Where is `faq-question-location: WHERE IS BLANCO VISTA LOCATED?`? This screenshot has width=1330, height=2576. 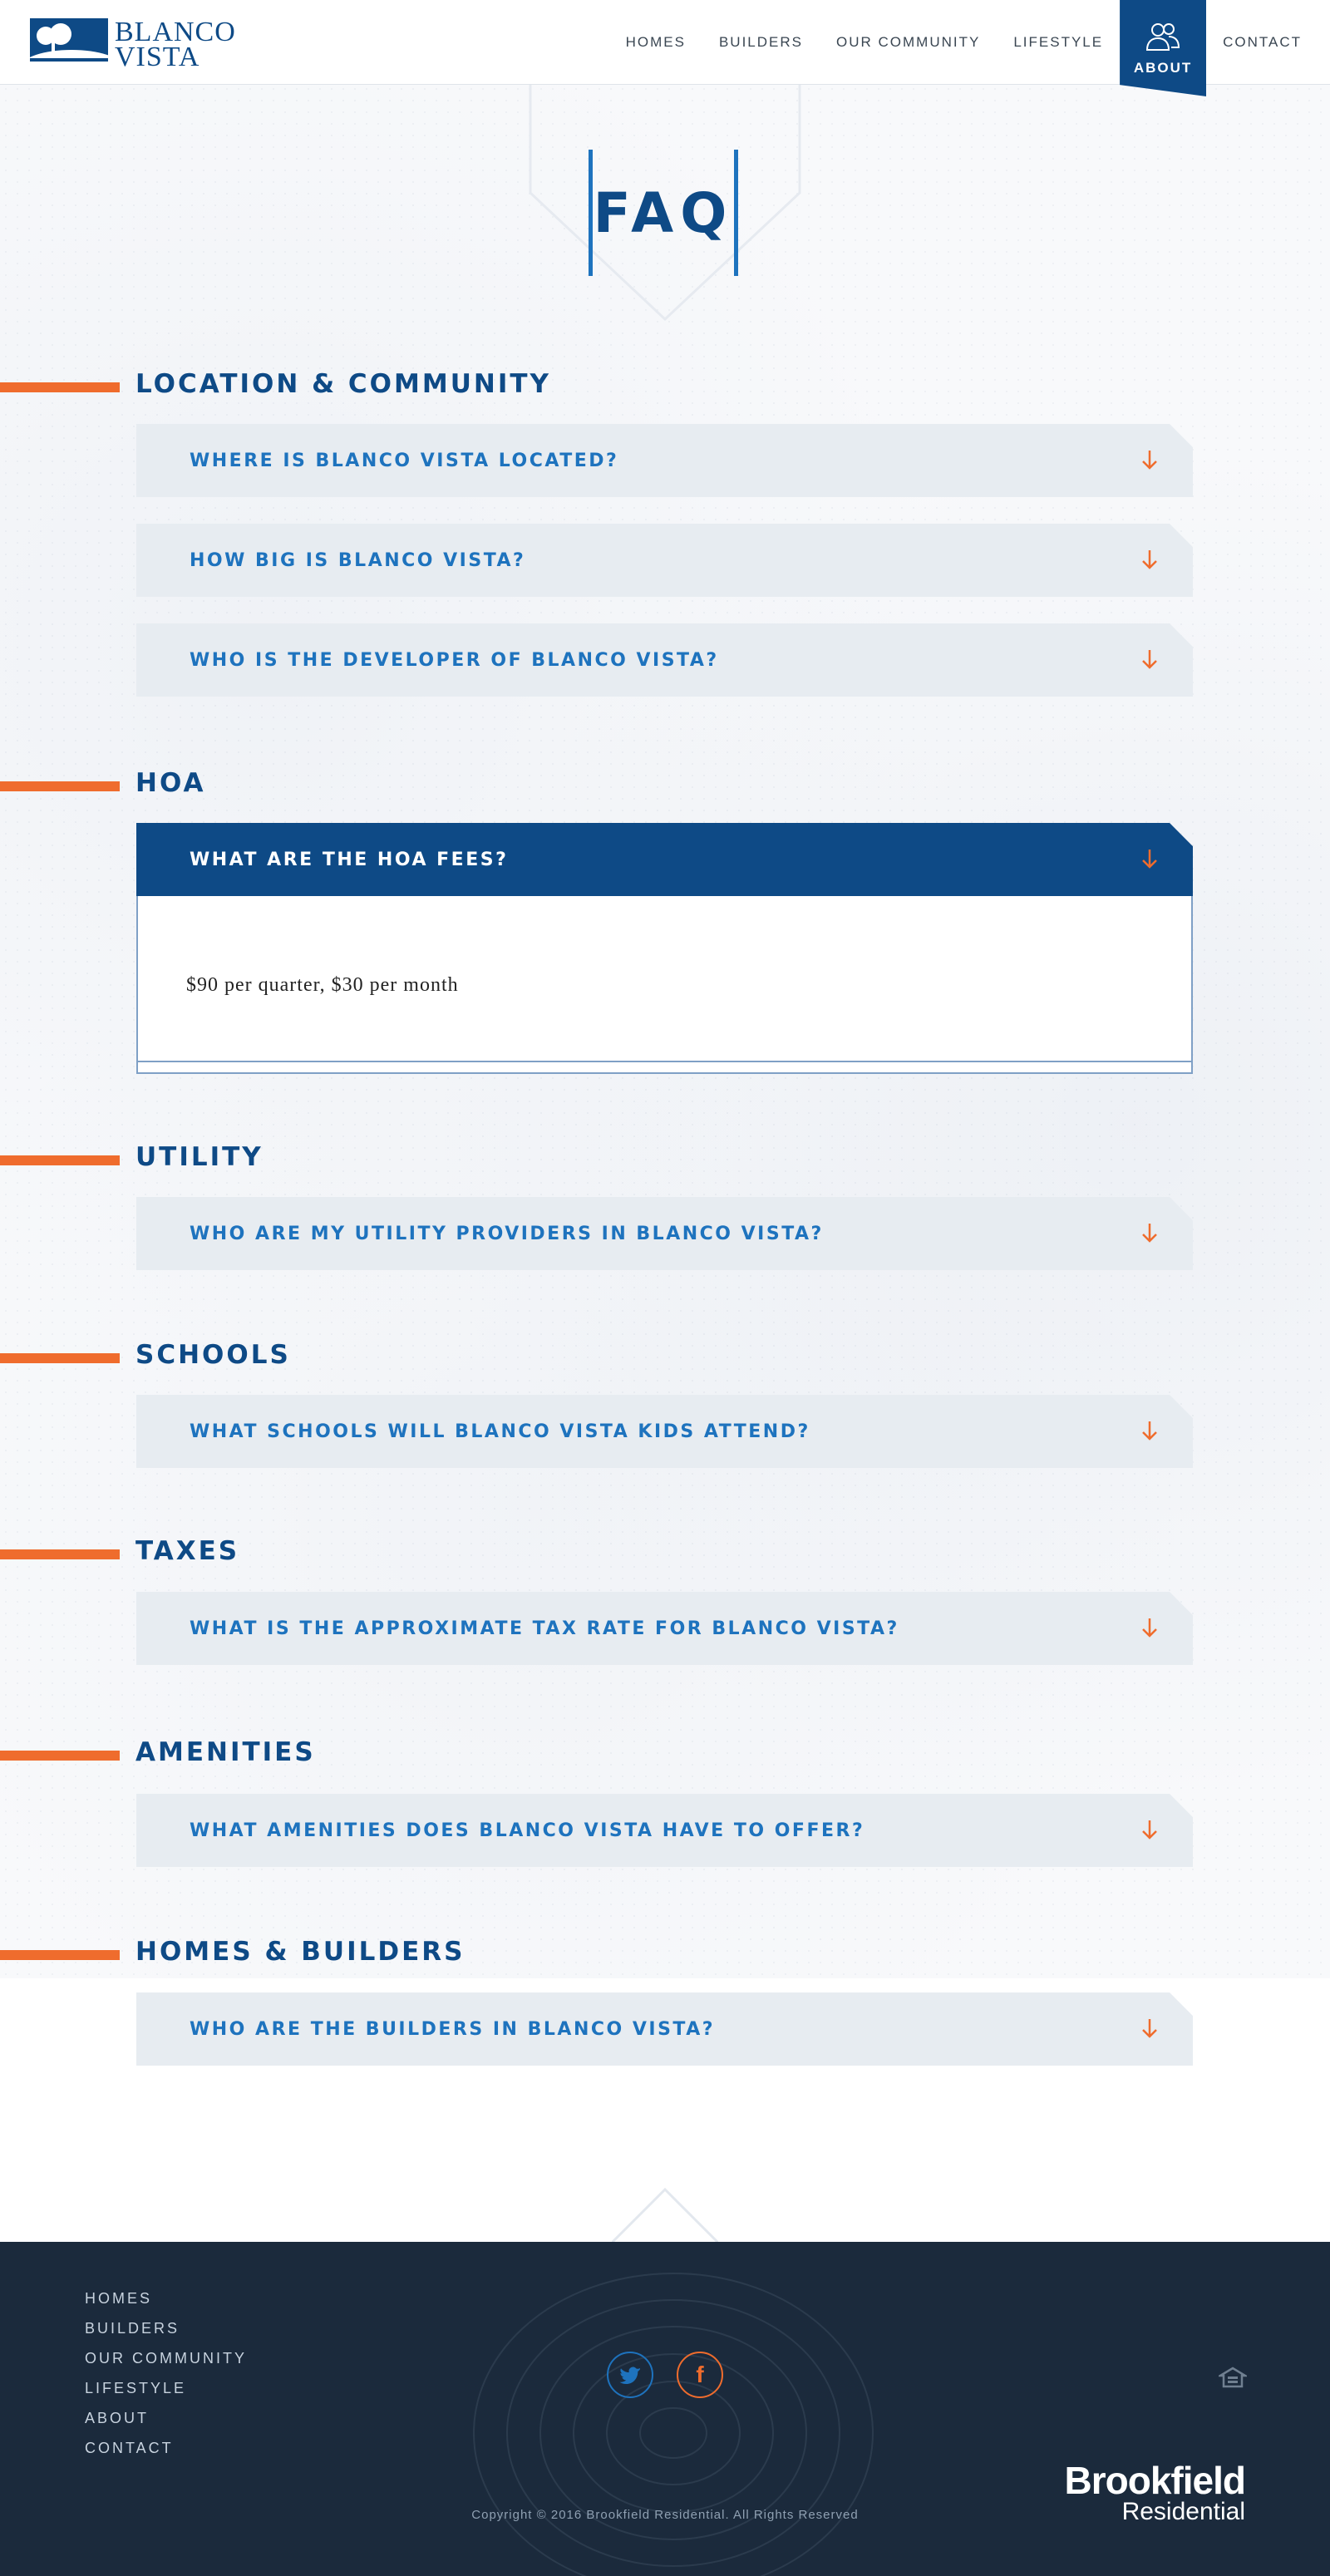
faq-question-location: WHERE IS BLANCO VISTA LOCATED? is located at coordinates (664, 460).